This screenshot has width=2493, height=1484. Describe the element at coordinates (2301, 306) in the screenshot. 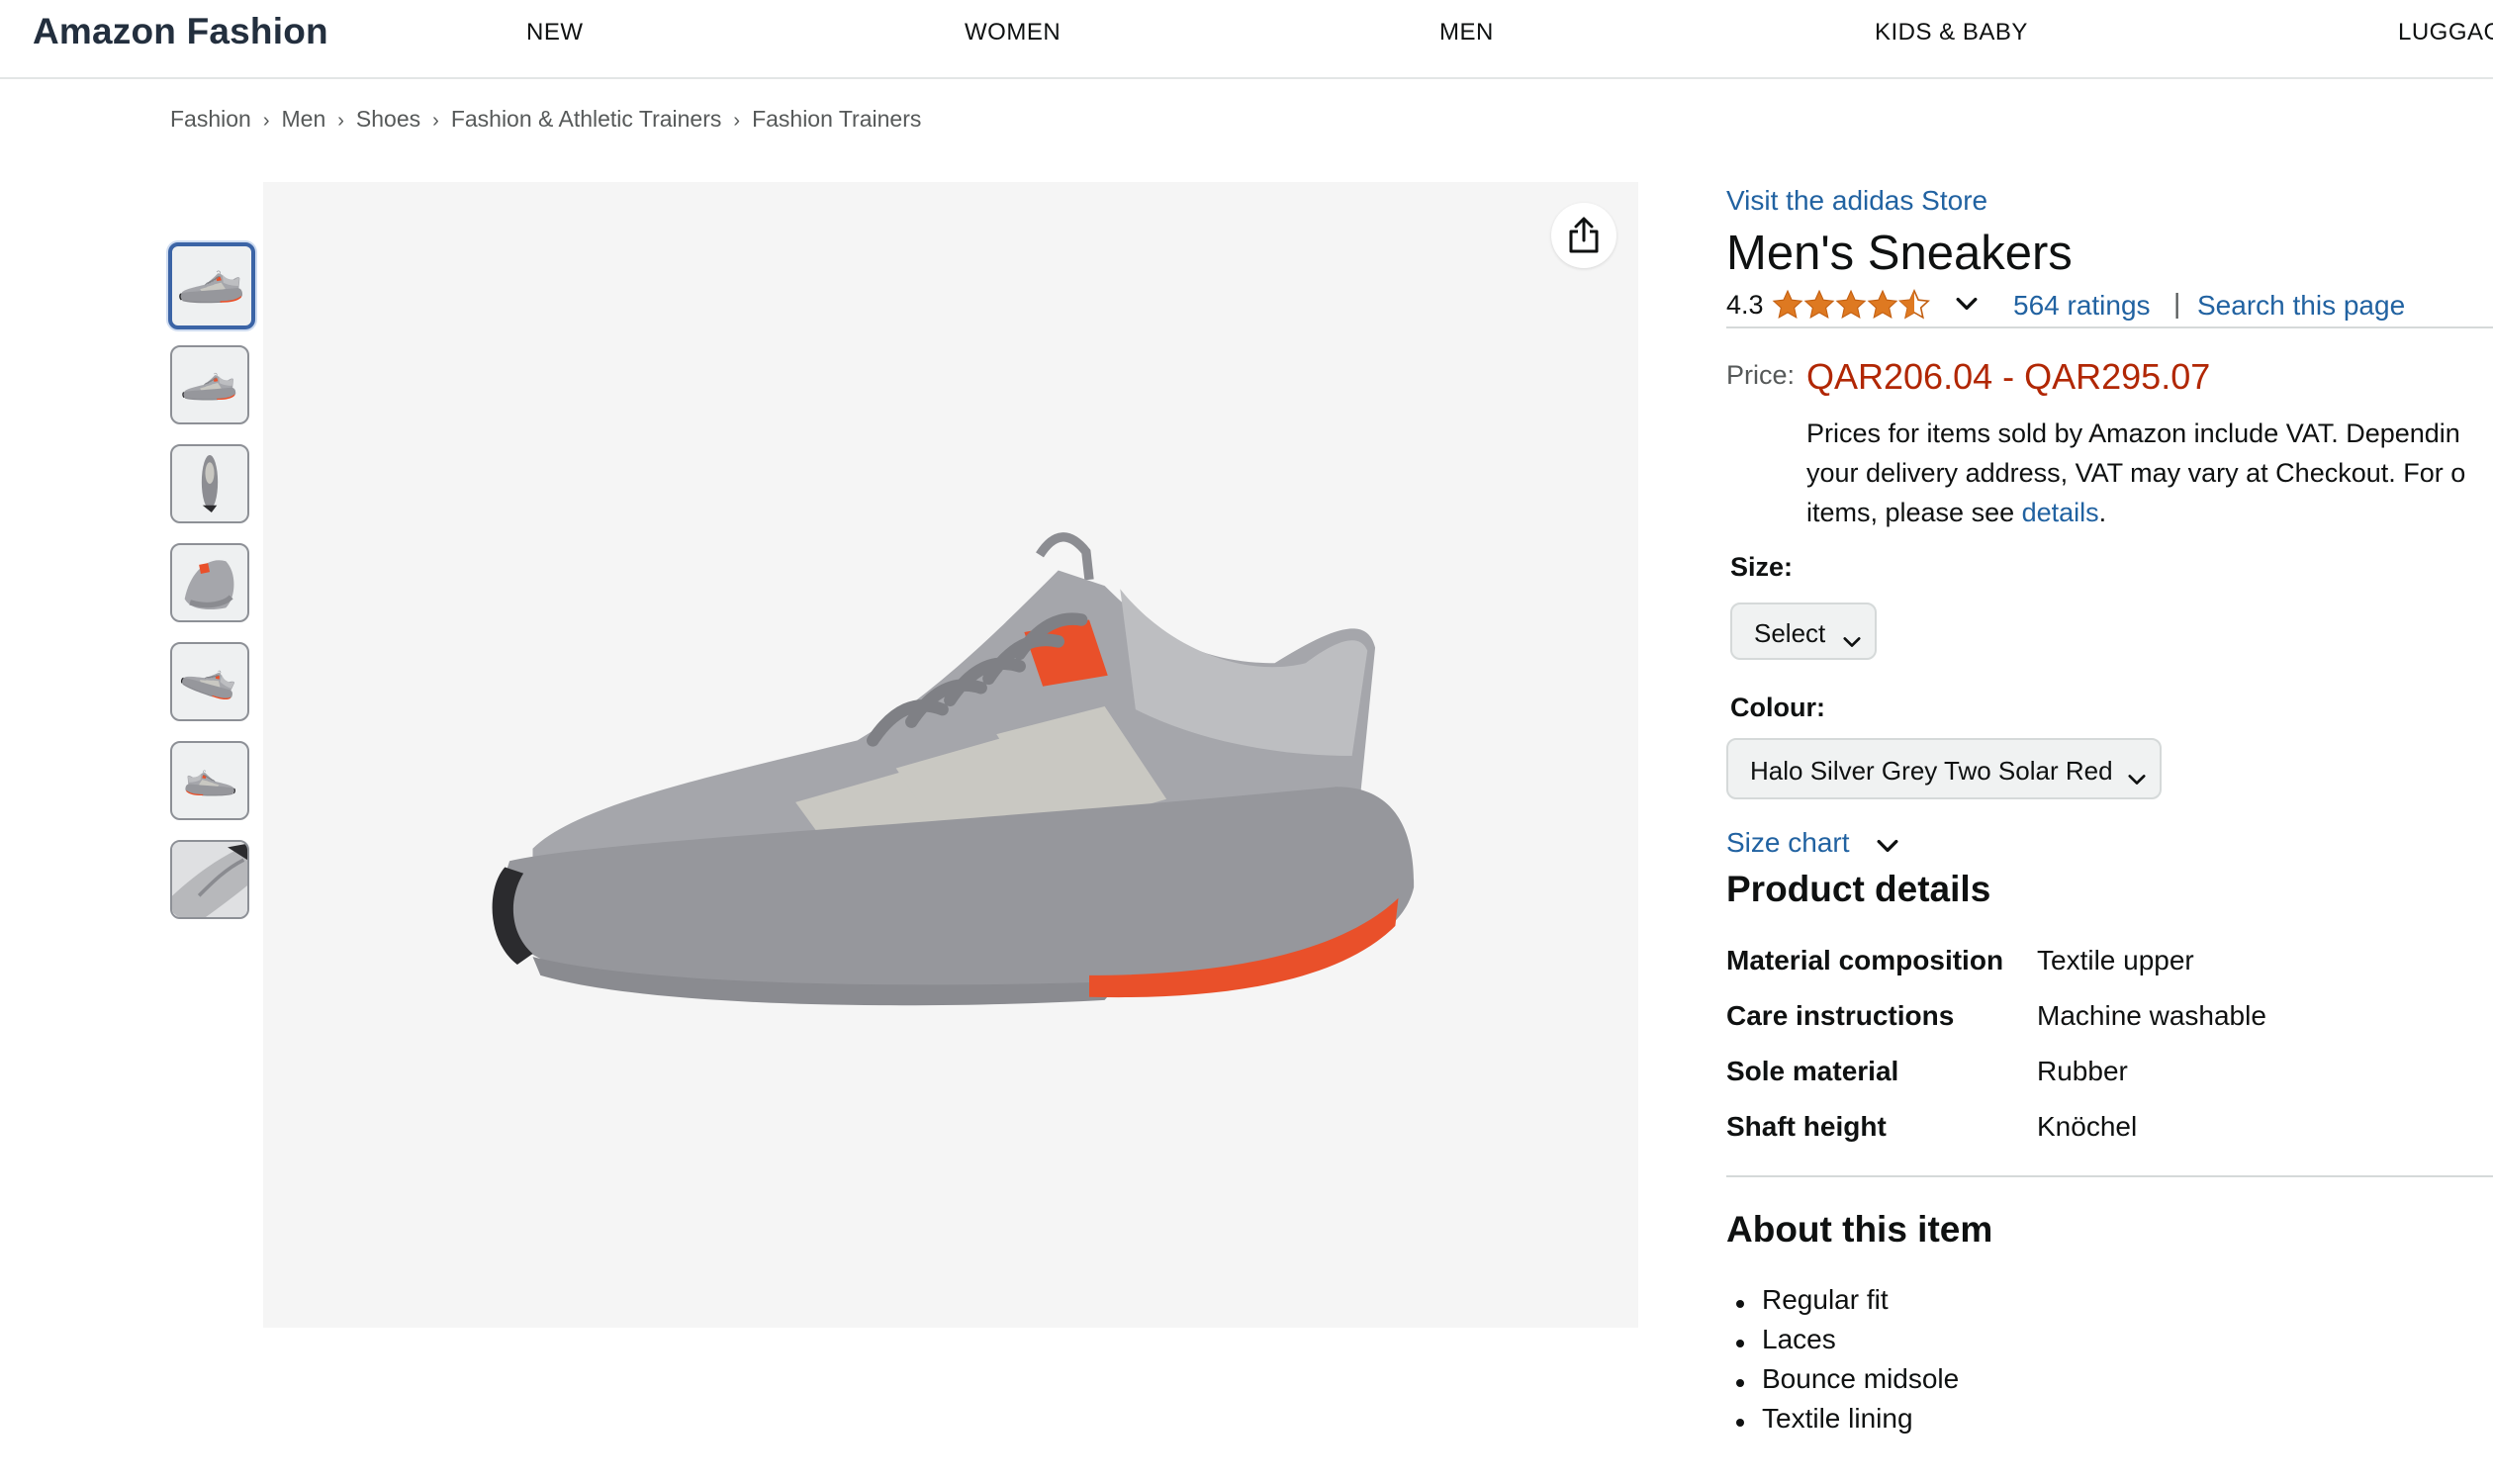

I see `search-this-page-link: Search this page` at that location.